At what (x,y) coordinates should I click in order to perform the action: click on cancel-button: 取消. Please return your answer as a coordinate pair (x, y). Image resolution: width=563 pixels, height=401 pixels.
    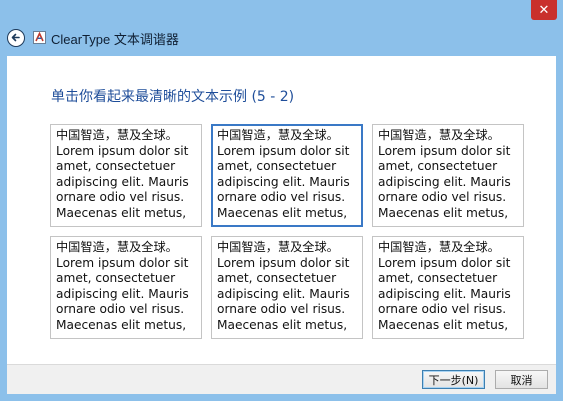
    Looking at the image, I should click on (521, 379).